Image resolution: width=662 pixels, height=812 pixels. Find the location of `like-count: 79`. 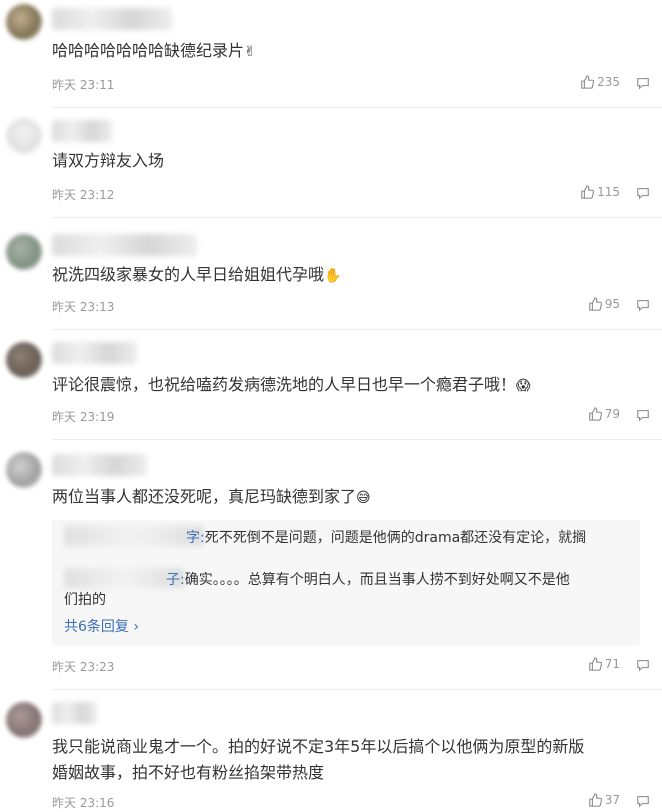

like-count: 79 is located at coordinates (612, 414).